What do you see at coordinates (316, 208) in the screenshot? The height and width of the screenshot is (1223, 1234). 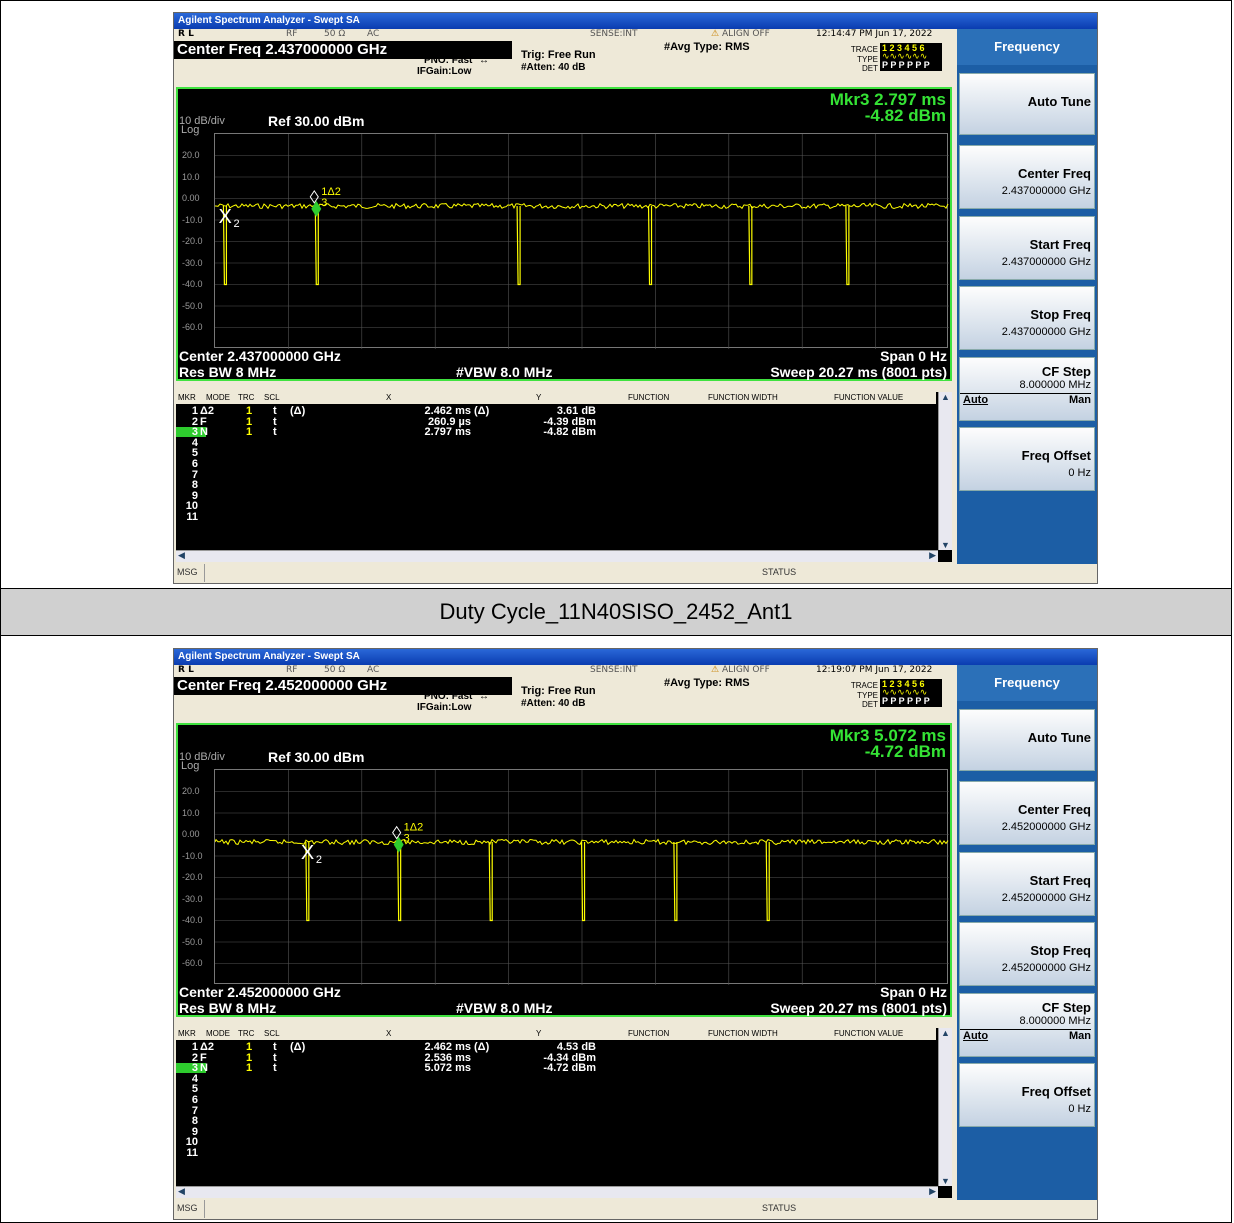 I see `marker-3-diamond-icon` at bounding box center [316, 208].